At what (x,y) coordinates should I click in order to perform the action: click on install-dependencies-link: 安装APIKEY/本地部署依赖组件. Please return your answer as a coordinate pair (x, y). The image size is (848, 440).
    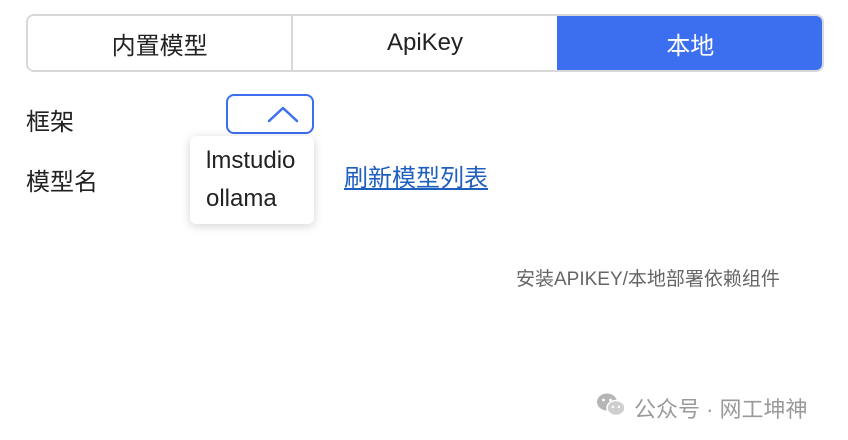
    Looking at the image, I should click on (648, 277).